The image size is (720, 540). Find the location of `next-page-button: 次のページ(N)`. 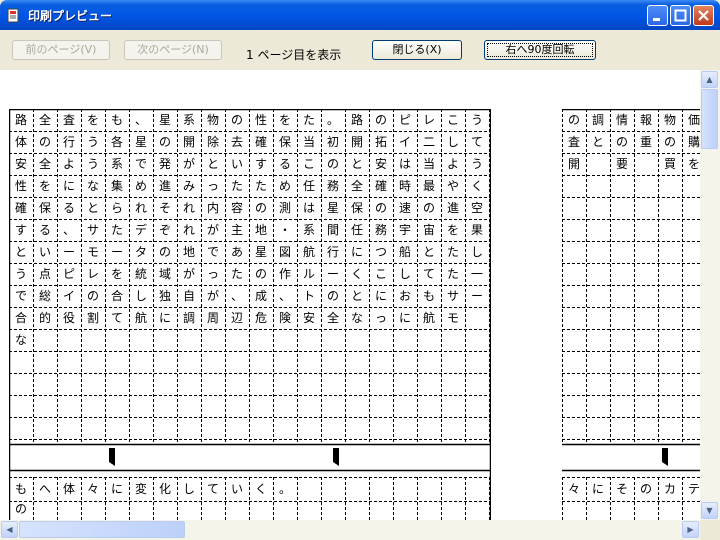

next-page-button: 次のページ(N) is located at coordinates (173, 50).